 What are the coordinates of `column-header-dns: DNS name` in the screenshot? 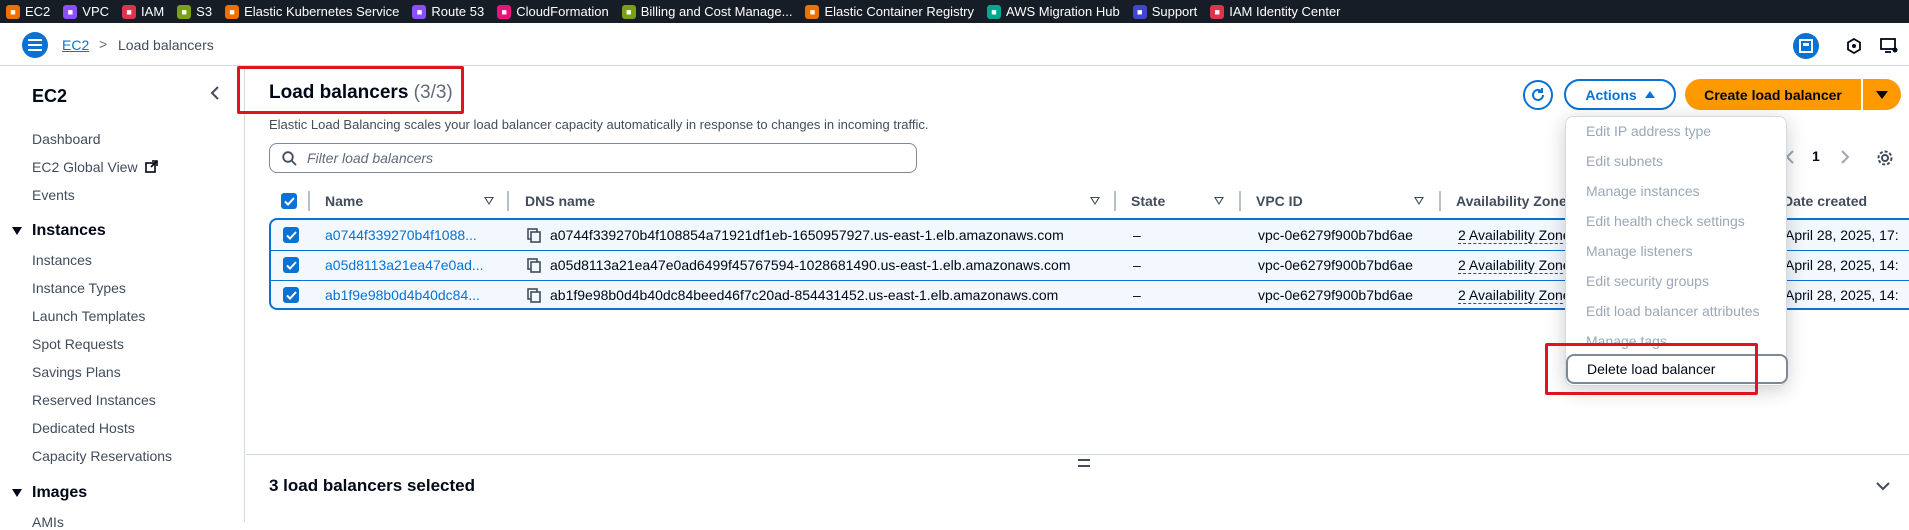 It's located at (560, 201).